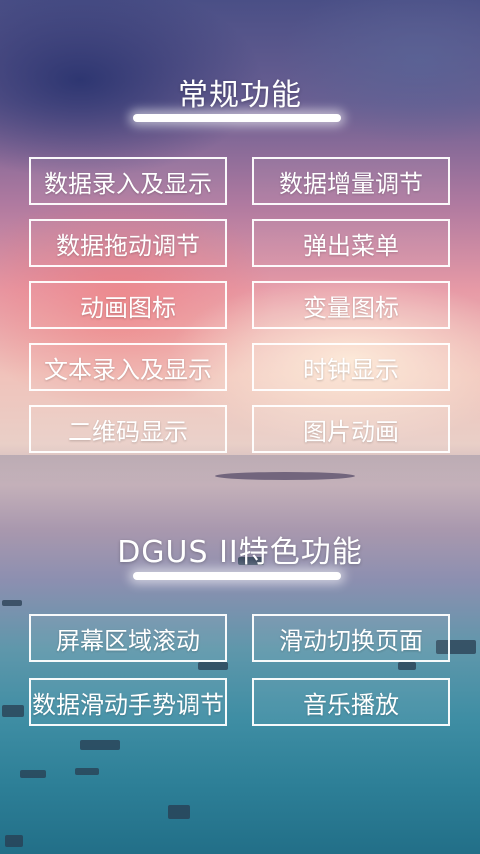 This screenshot has height=854, width=480. Describe the element at coordinates (128, 702) in the screenshot. I see `data-slide-gesture-adjust-button: 数据滑动手势调节` at that location.